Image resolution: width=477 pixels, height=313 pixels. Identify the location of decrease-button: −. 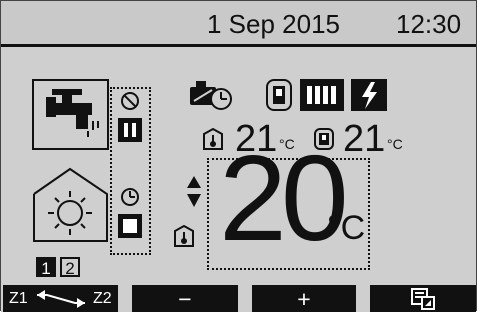
(185, 298).